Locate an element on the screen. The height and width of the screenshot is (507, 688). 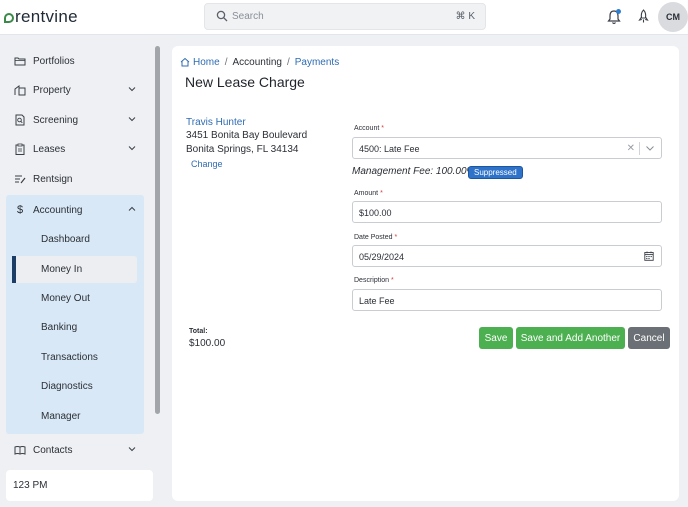
sidebar-sub-money-in: Money In is located at coordinates (61, 269).